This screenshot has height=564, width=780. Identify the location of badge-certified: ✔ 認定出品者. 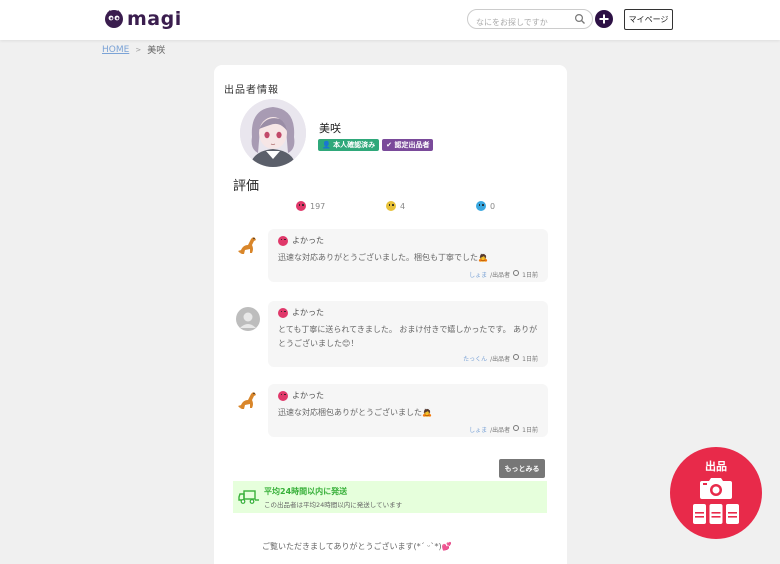
(408, 145).